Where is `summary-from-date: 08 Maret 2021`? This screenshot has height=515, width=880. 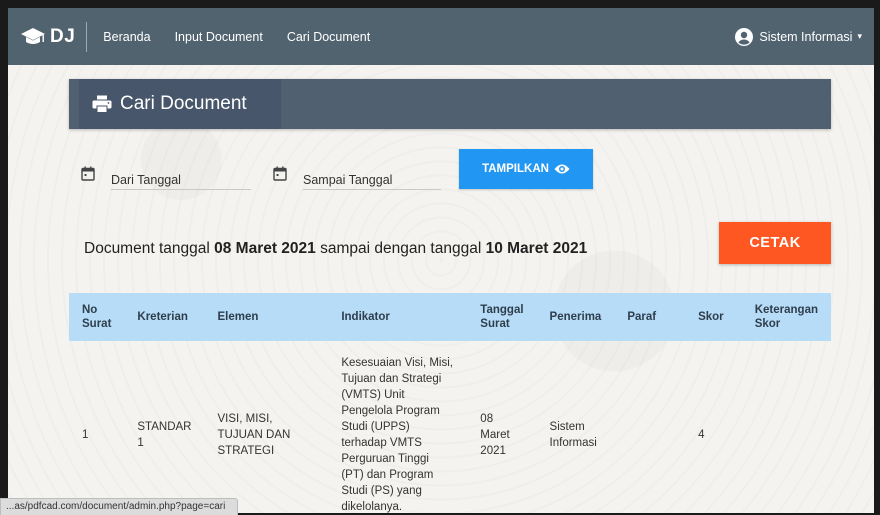 summary-from-date: 08 Maret 2021 is located at coordinates (265, 248).